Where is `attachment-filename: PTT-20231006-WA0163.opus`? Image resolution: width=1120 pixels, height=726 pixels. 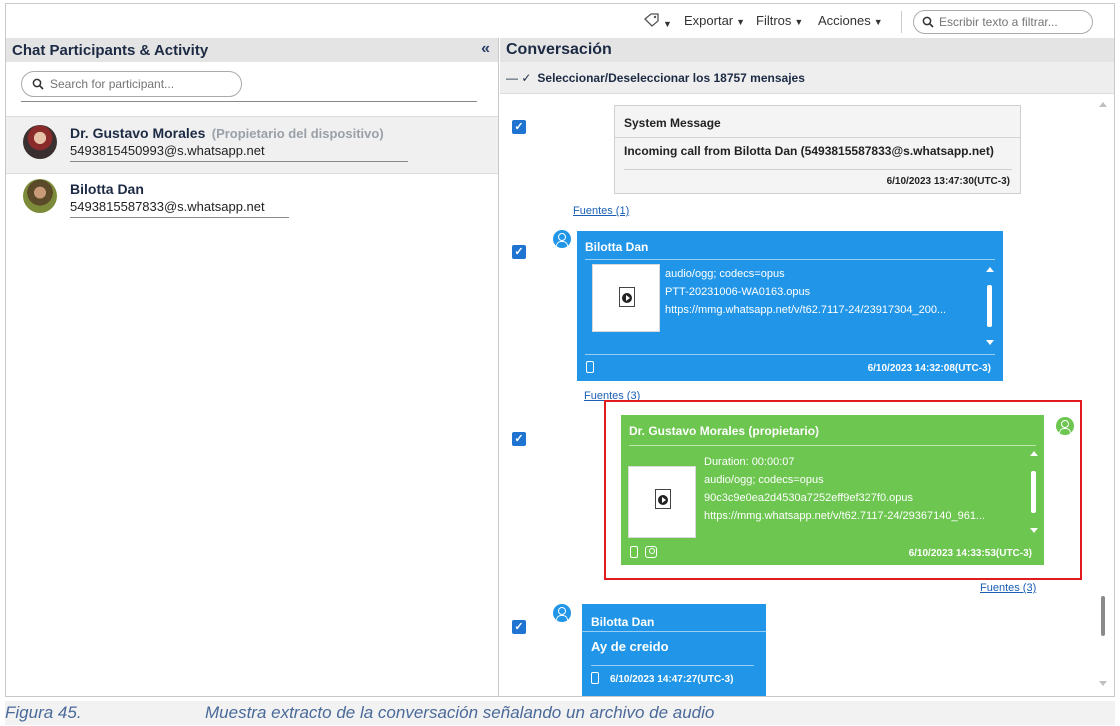 attachment-filename: PTT-20231006-WA0163.opus is located at coordinates (738, 292).